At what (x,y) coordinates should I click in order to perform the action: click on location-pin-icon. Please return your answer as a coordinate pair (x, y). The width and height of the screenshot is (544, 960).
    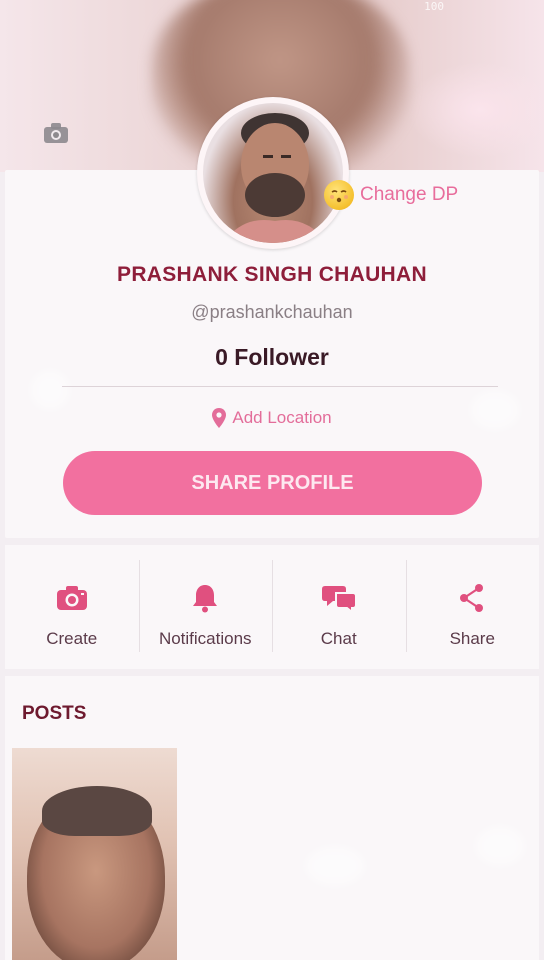
    Looking at the image, I should click on (219, 418).